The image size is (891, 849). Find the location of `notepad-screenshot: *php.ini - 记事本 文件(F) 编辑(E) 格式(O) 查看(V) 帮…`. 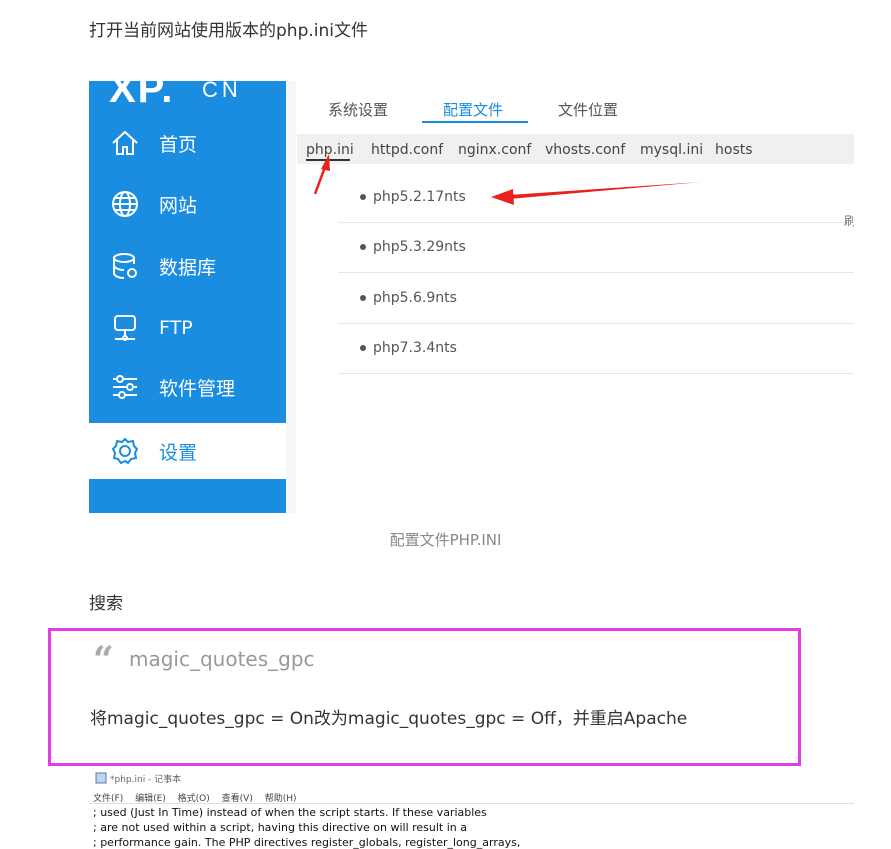

notepad-screenshot: *php.ini - 记事本 文件(F) 编辑(E) 格式(O) 查看(V) 帮… is located at coordinates (471, 809).